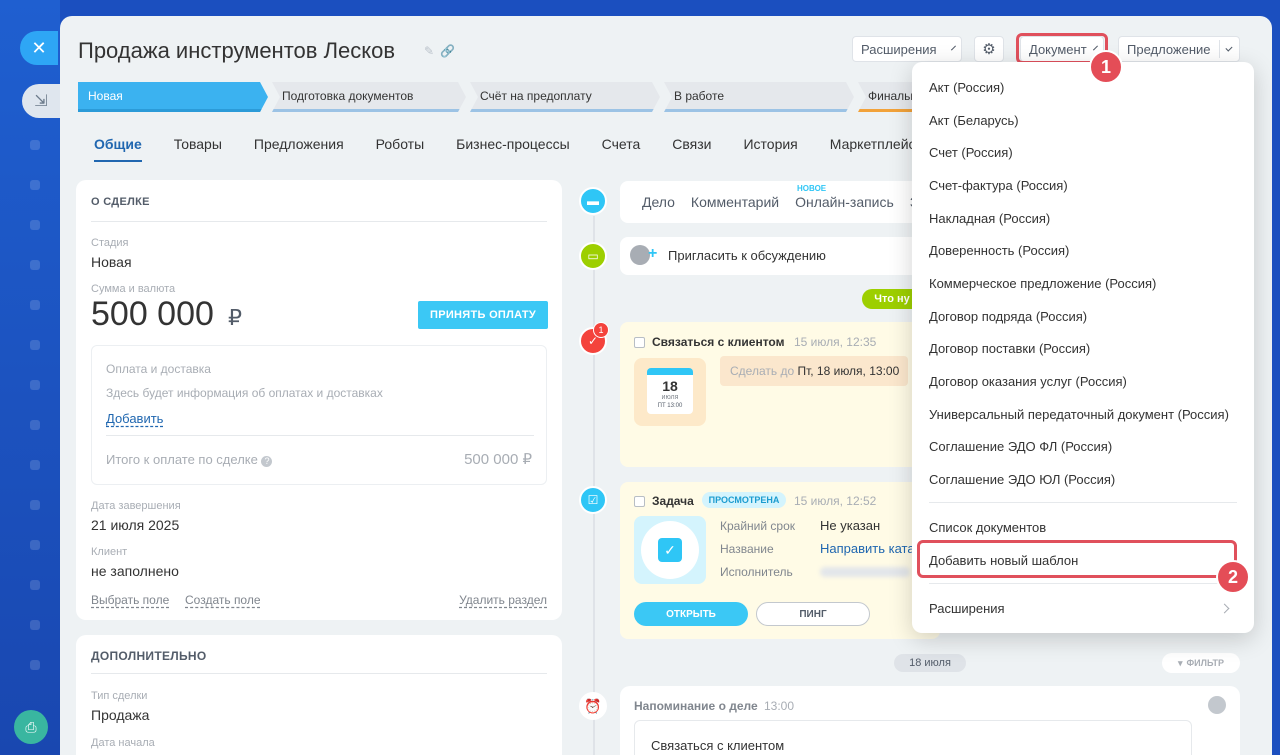 Image resolution: width=1280 pixels, height=755 pixels. What do you see at coordinates (735, 202) in the screenshot?
I see `activity-tab-comment: Комментарий` at bounding box center [735, 202].